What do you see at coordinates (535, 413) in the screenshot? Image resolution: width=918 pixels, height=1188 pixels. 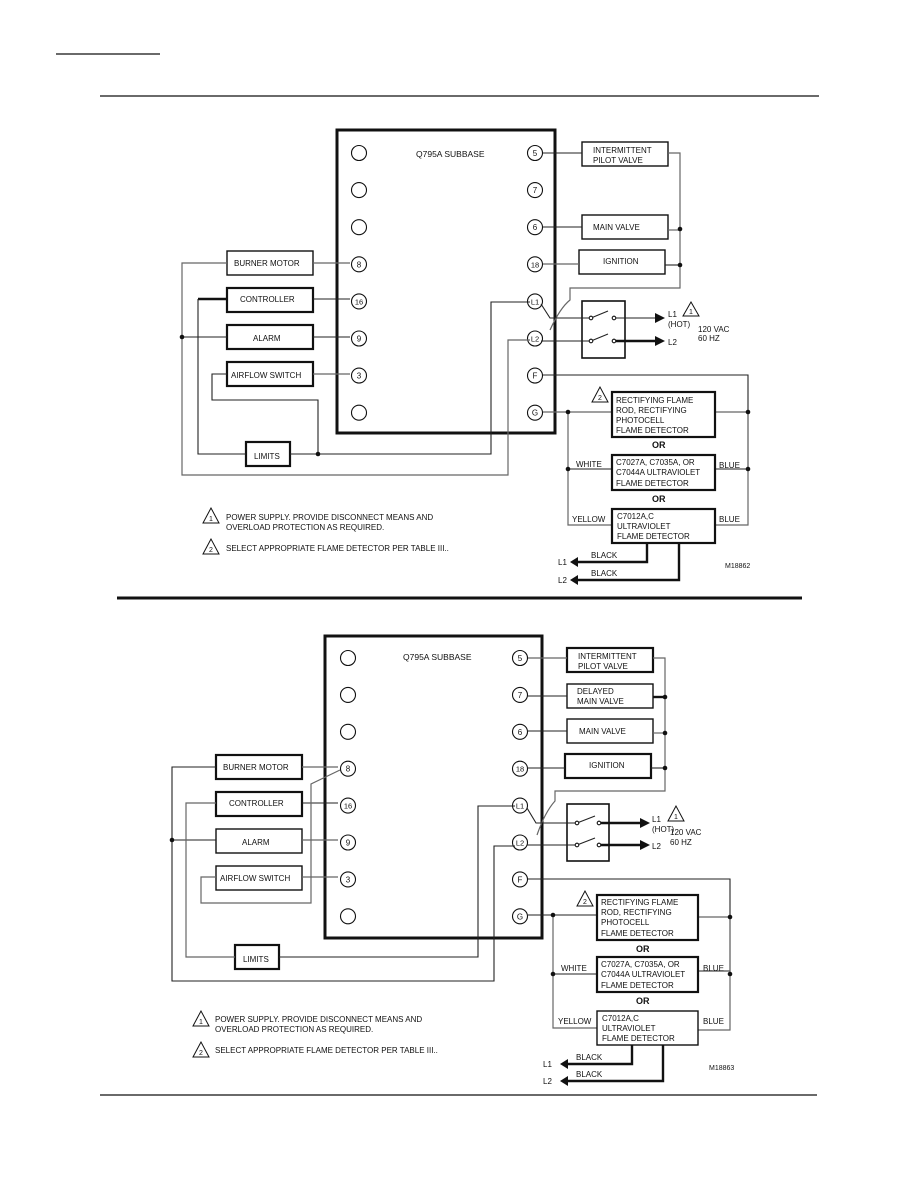 I see `terminal-label: G` at bounding box center [535, 413].